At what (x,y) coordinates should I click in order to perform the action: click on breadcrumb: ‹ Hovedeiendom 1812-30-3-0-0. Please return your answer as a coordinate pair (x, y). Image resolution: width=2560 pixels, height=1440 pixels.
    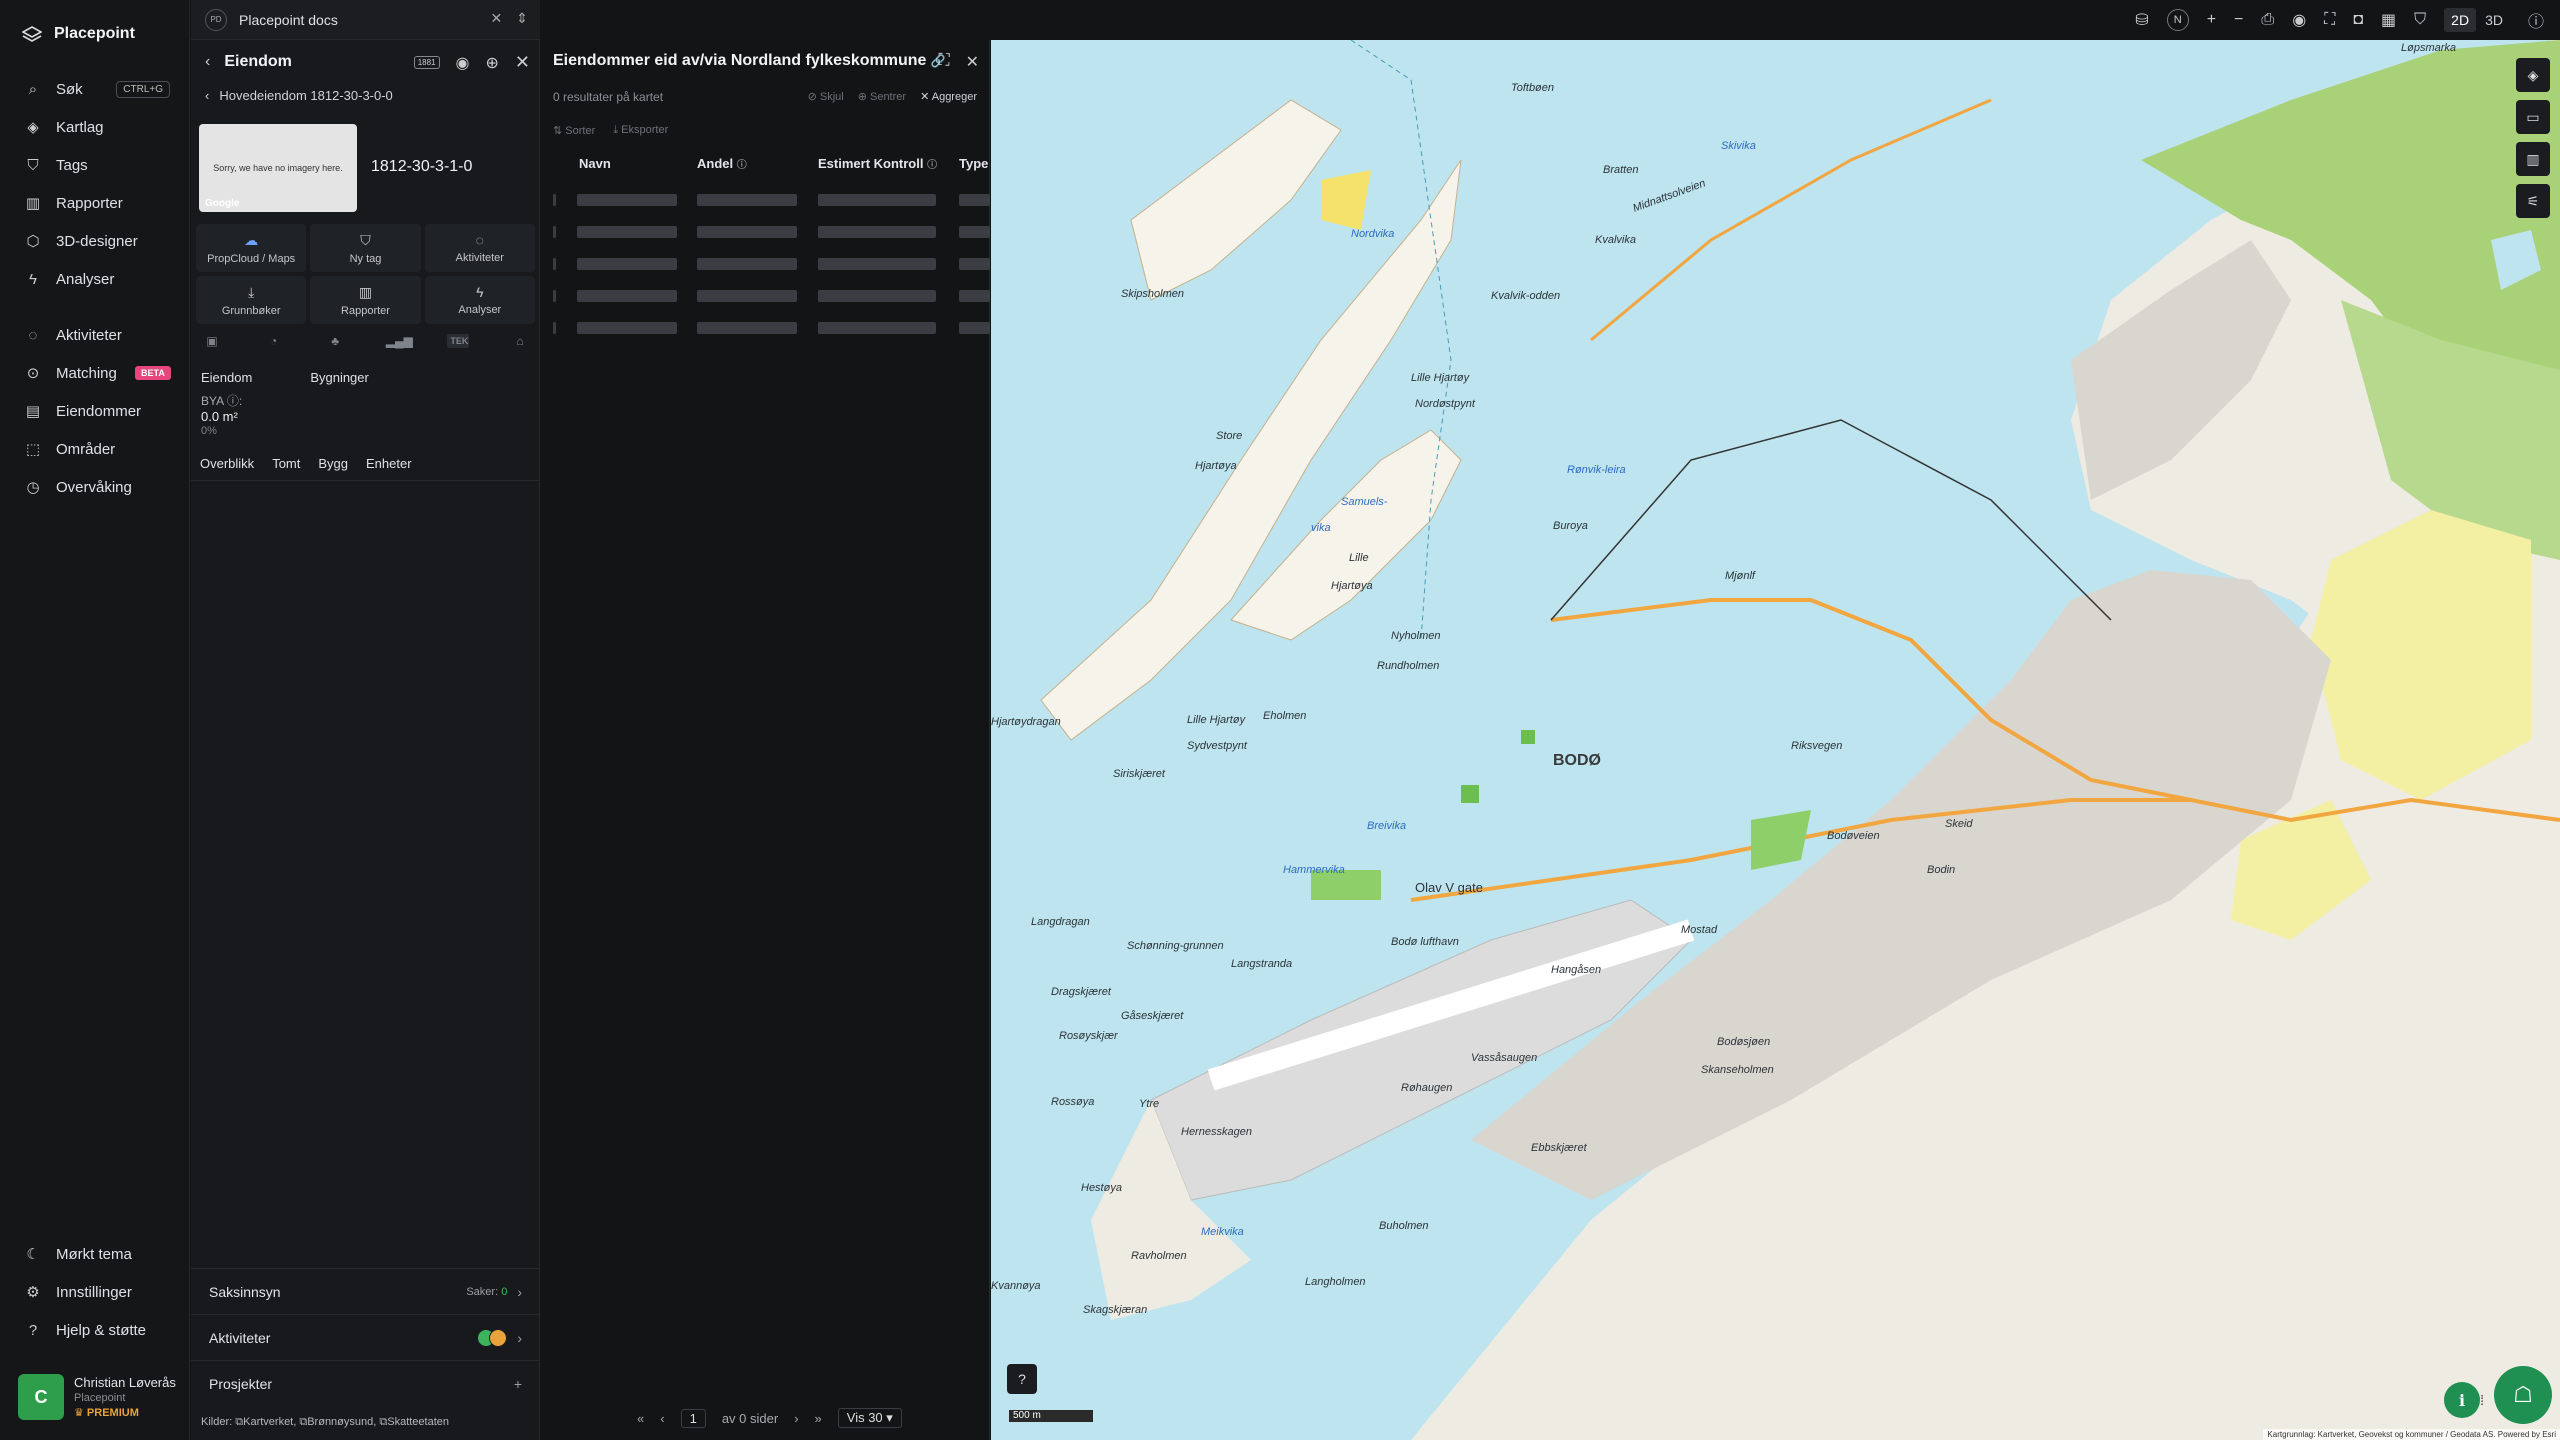
    Looking at the image, I should click on (299, 95).